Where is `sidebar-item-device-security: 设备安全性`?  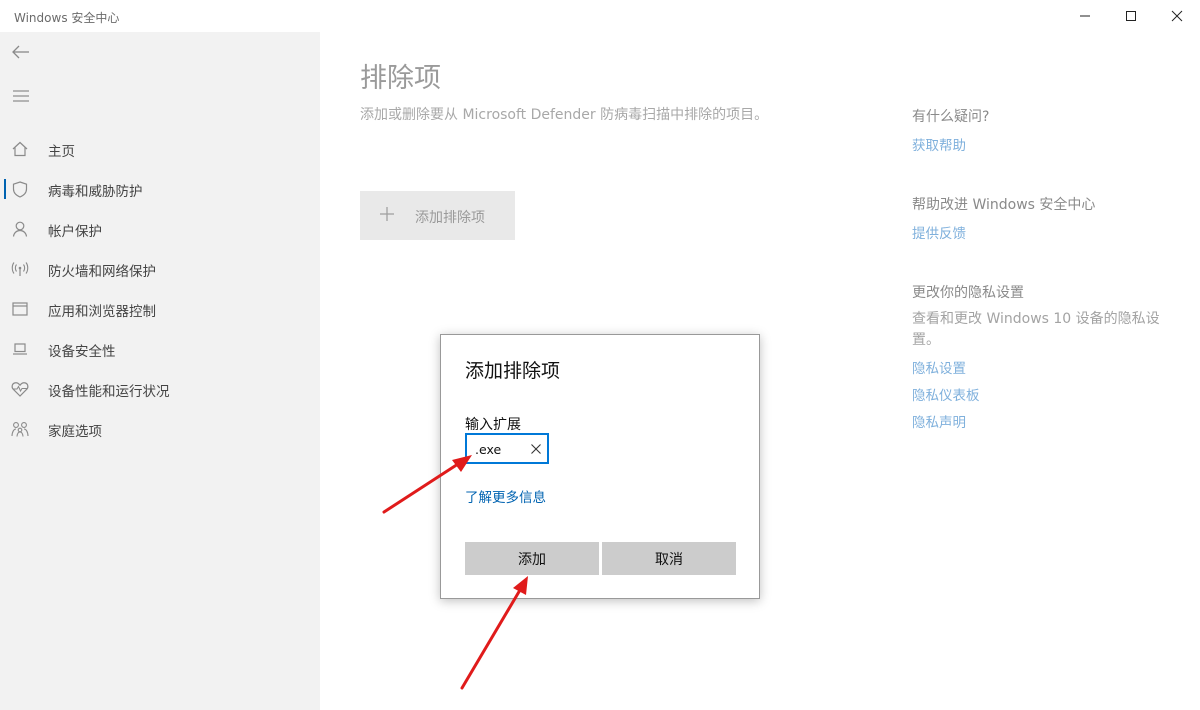 sidebar-item-device-security: 设备安全性 is located at coordinates (160, 349).